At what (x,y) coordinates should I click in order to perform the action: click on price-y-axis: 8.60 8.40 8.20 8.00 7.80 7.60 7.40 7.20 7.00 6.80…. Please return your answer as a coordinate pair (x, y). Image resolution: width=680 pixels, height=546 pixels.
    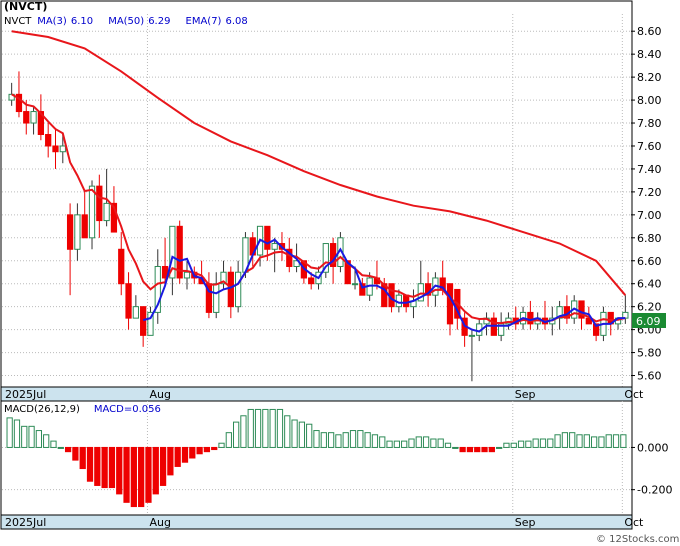
    Looking at the image, I should click on (646, 204).